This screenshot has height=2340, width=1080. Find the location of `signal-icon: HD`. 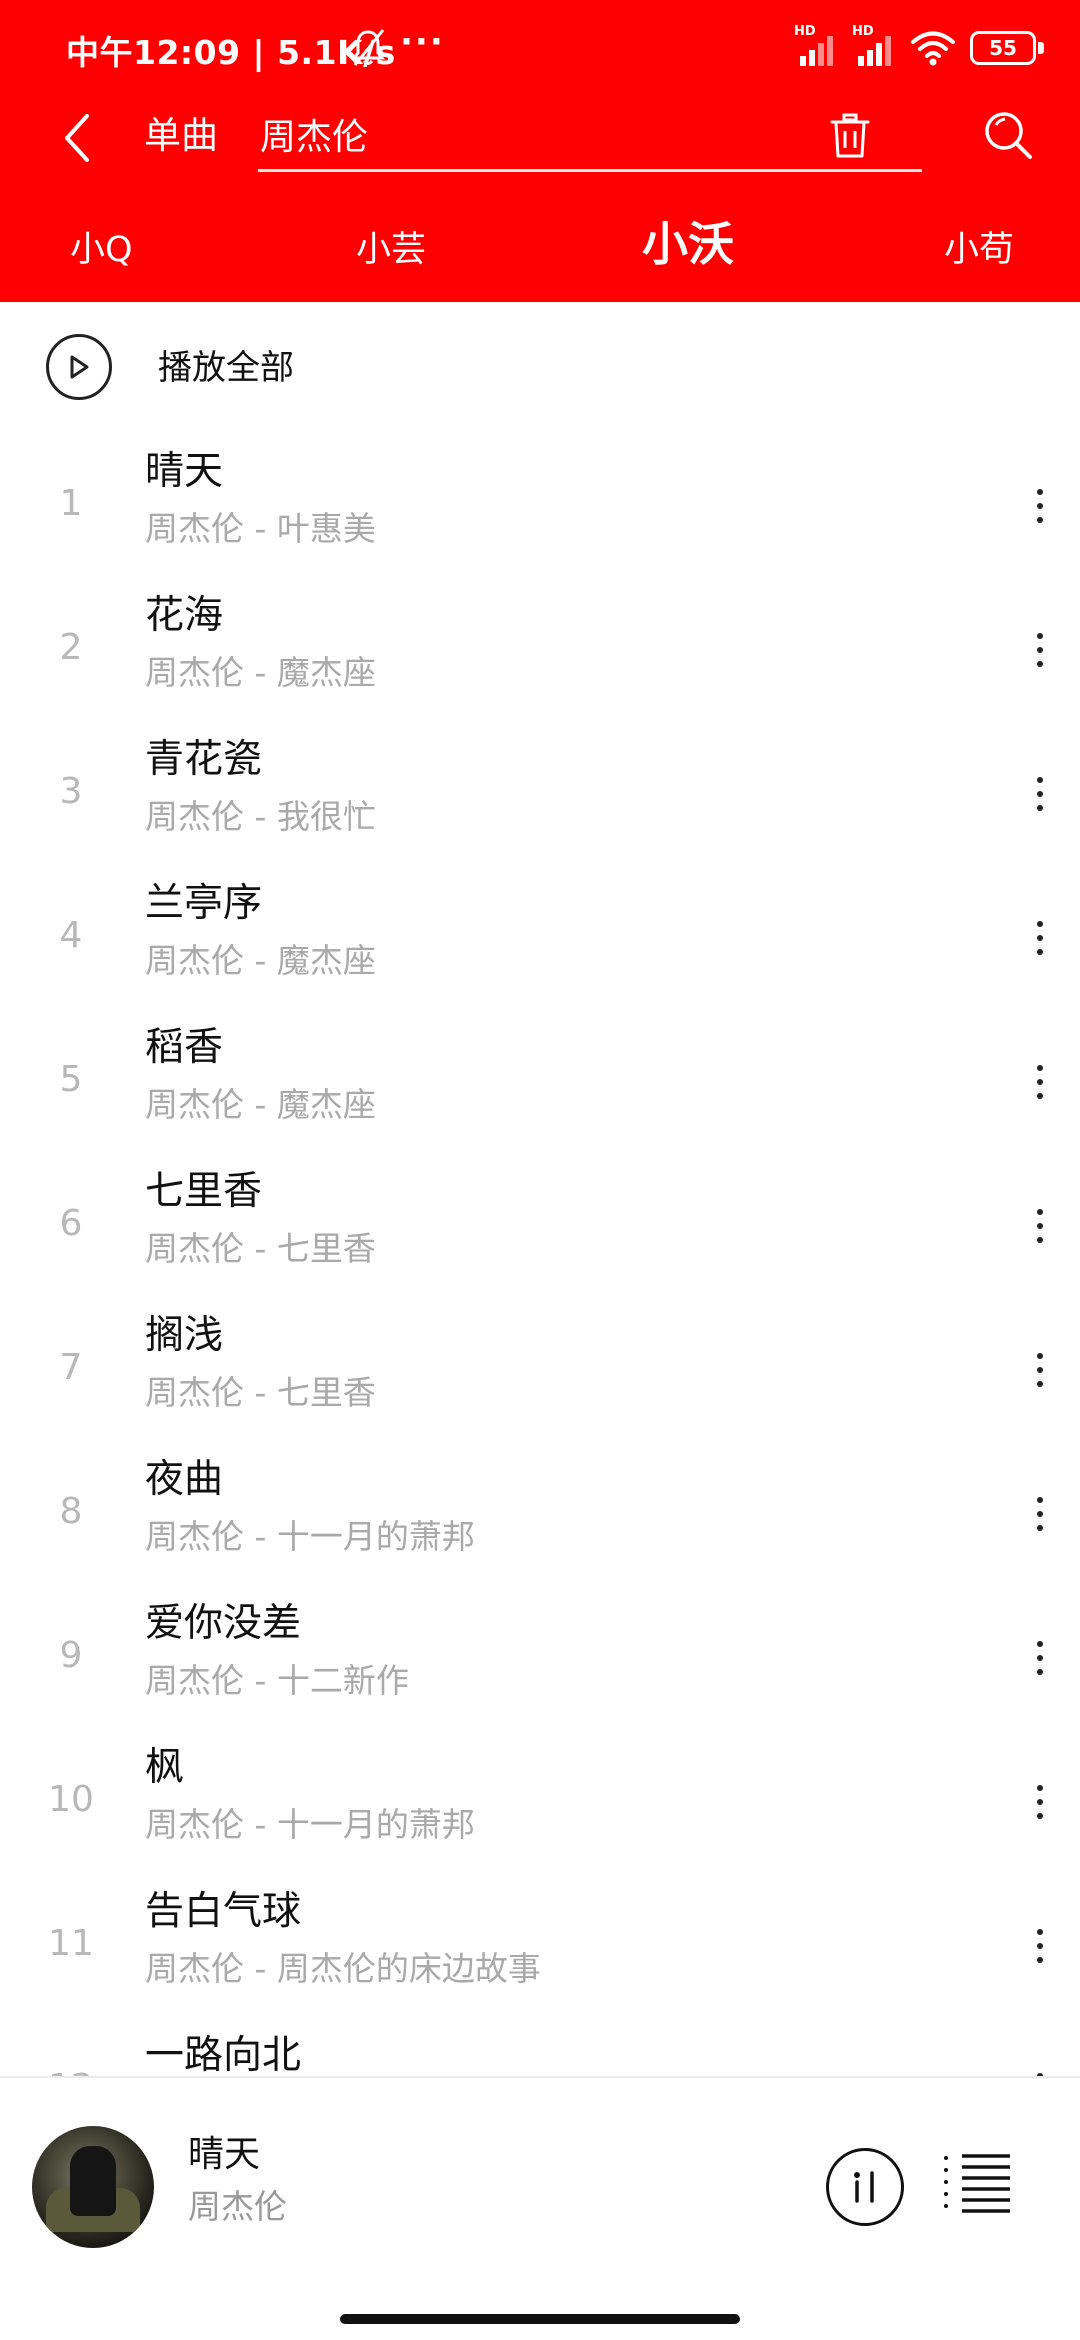

signal-icon: HD is located at coordinates (816, 46).